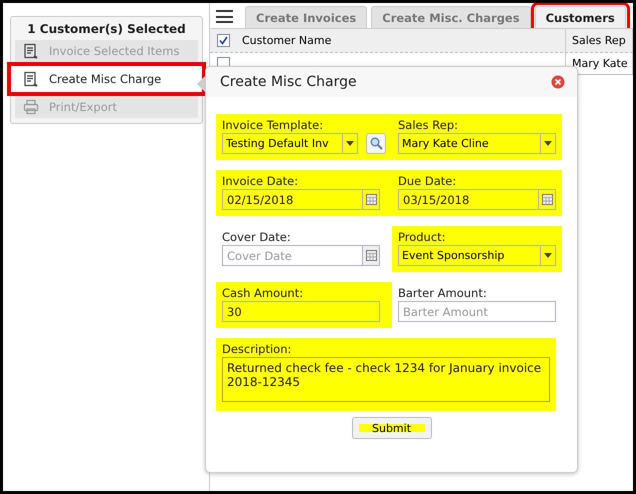 This screenshot has width=636, height=494. I want to click on checkbox, so click(223, 40).